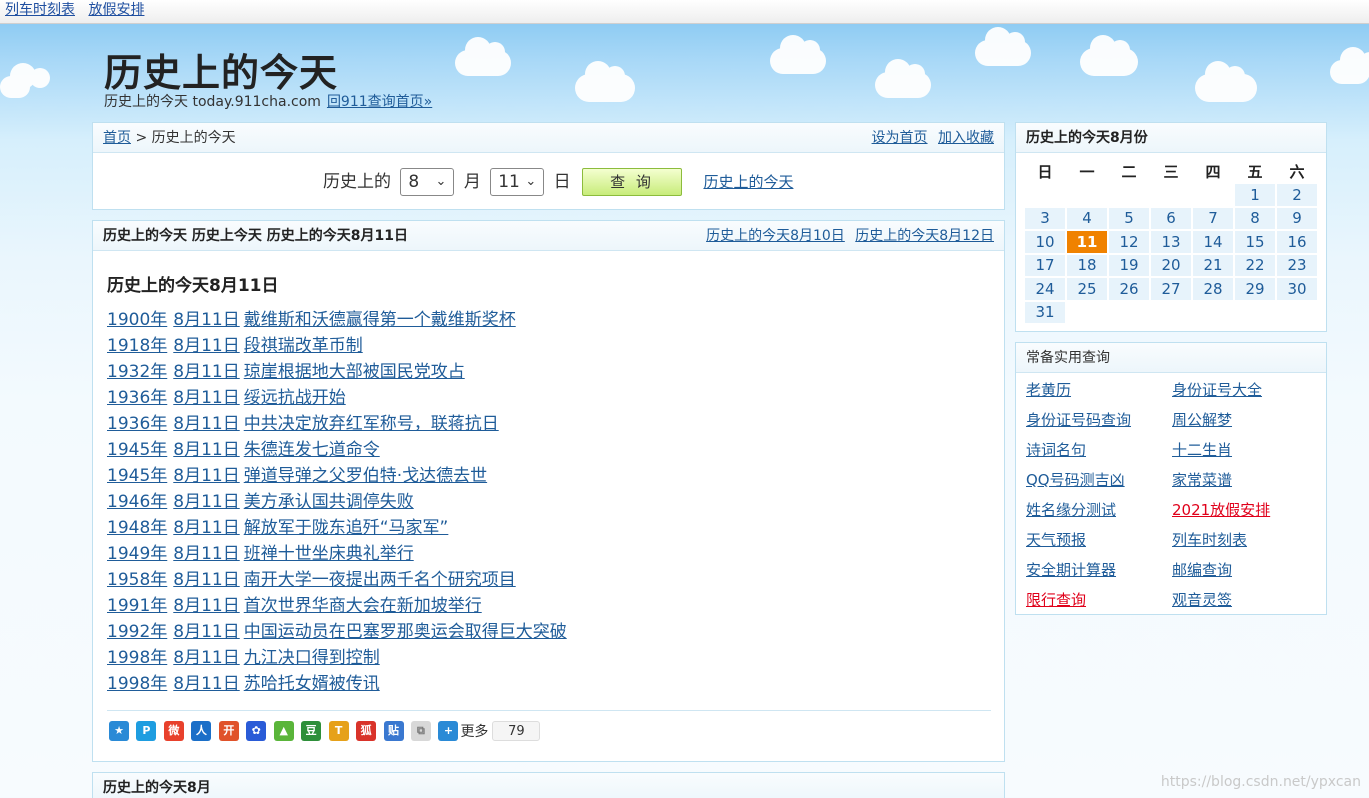 This screenshot has width=1369, height=798. Describe the element at coordinates (1245, 424) in the screenshot. I see `tool-link: 周公解梦` at that location.